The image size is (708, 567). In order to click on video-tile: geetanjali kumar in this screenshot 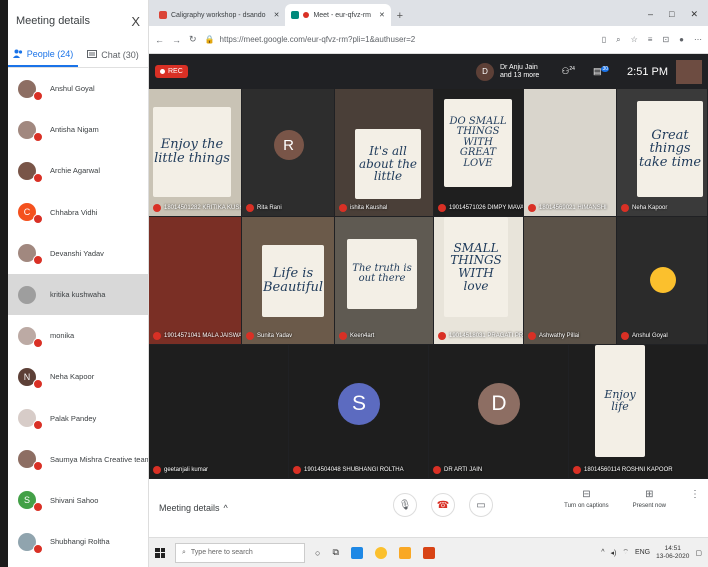, I will do `click(218, 411)`.